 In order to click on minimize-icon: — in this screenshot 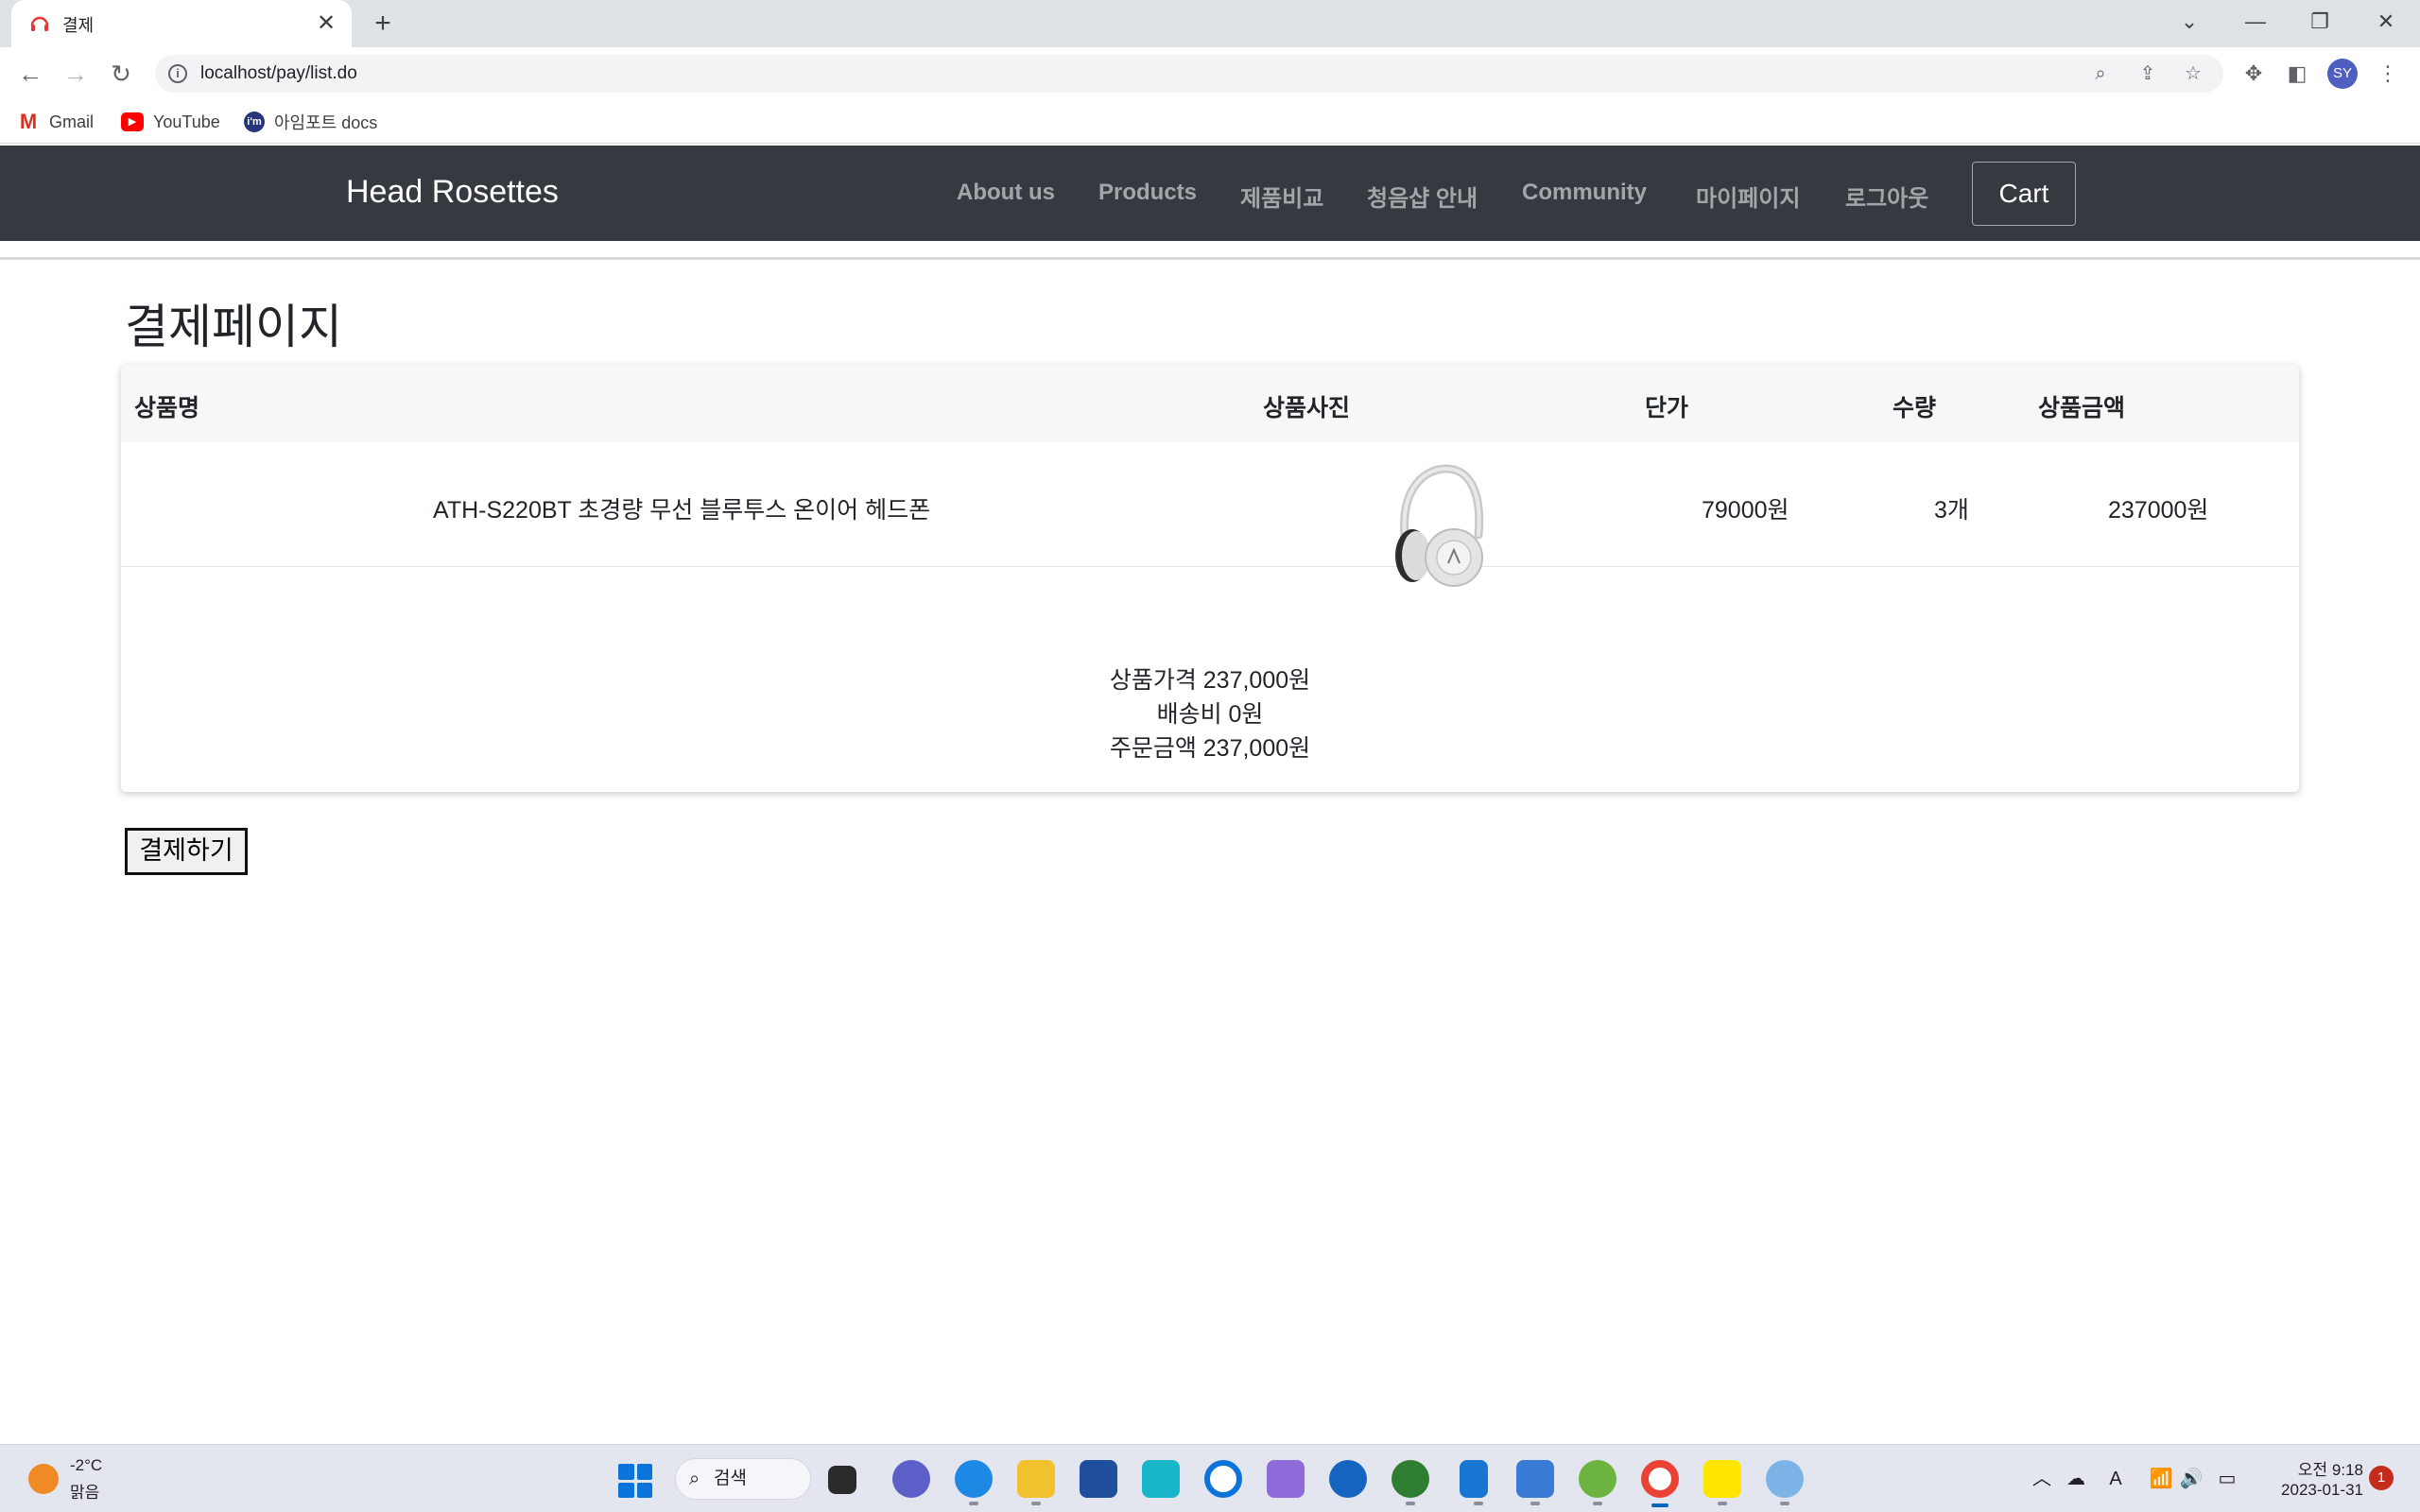, I will do `click(2255, 22)`.